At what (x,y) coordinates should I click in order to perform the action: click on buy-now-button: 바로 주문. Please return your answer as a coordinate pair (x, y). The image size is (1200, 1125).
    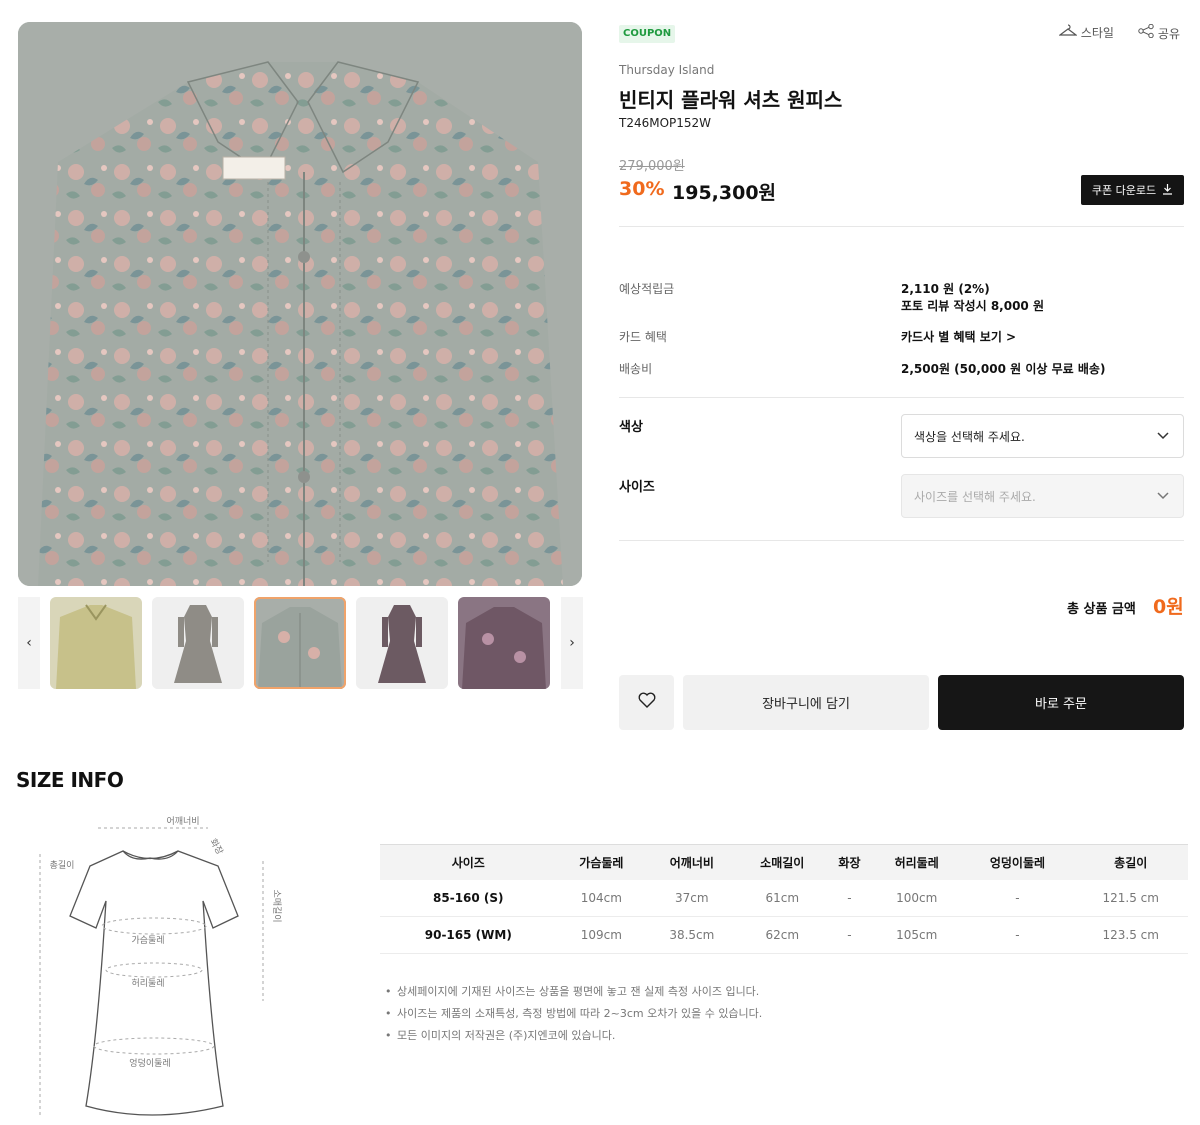
    Looking at the image, I should click on (1061, 702).